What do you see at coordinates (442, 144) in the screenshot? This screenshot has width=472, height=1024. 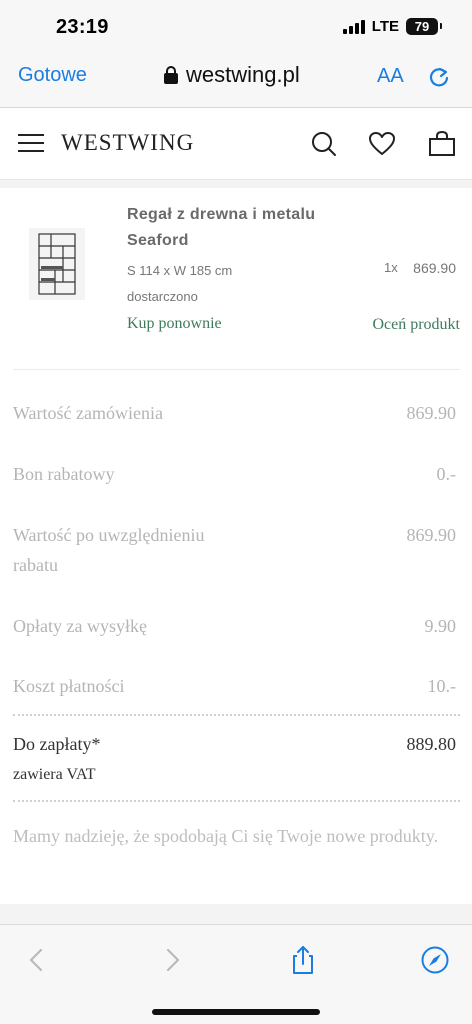 I see `cart-icon` at bounding box center [442, 144].